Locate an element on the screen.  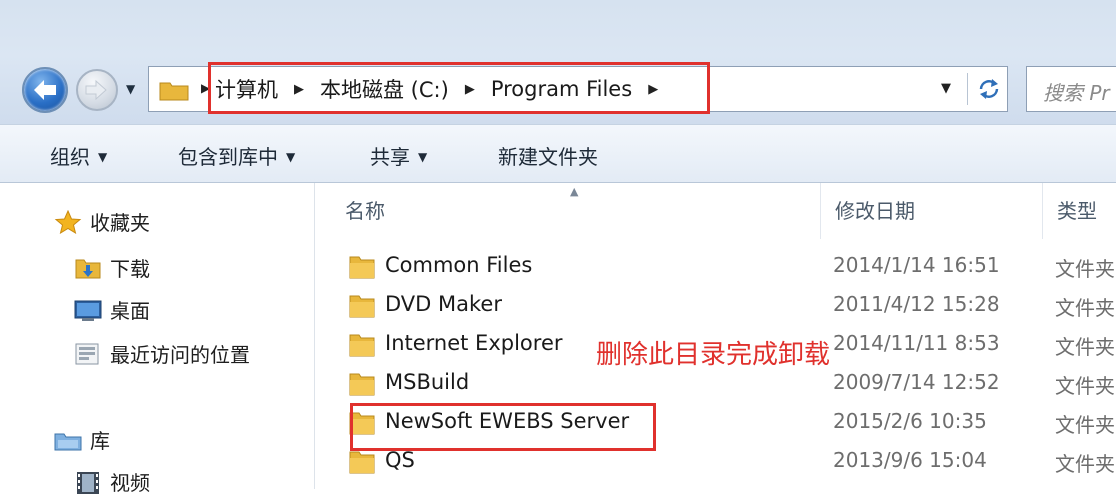
file-date: 2015/2/6 10:35 is located at coordinates (910, 421).